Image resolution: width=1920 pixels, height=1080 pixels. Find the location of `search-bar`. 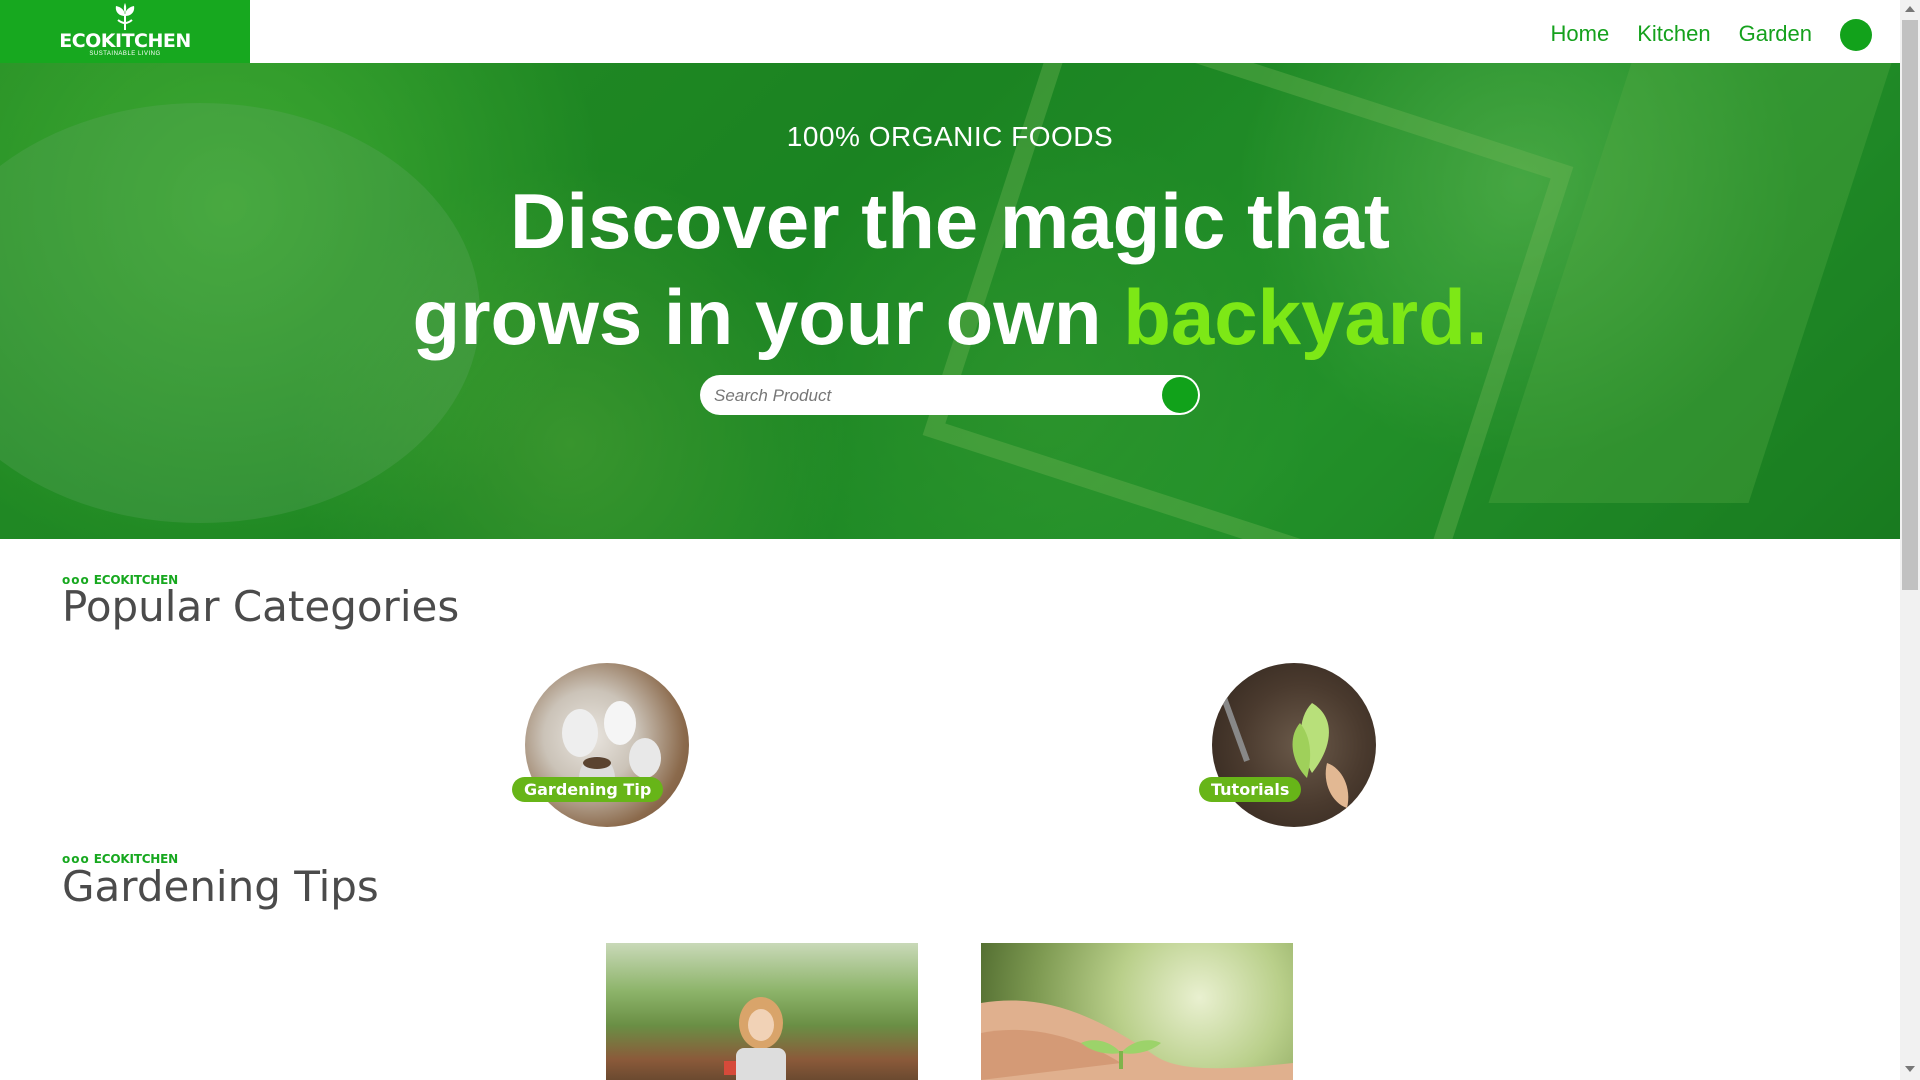

search-bar is located at coordinates (950, 396).